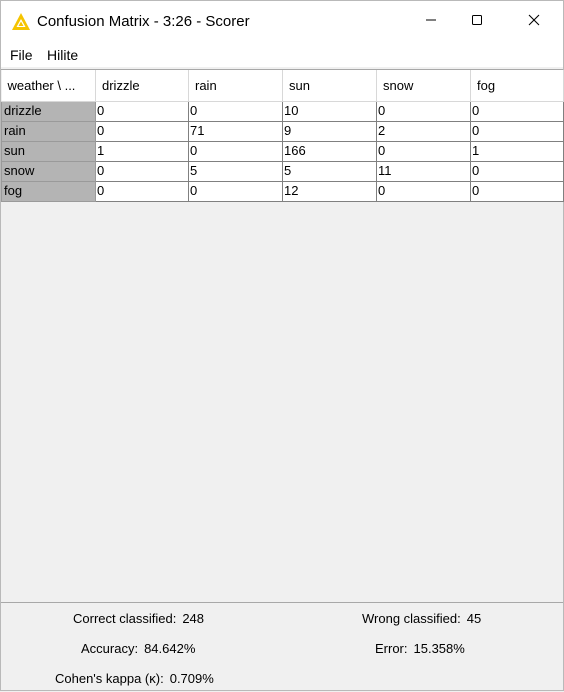 The height and width of the screenshot is (692, 564). What do you see at coordinates (48, 171) in the screenshot?
I see `row-header-snow: snow` at bounding box center [48, 171].